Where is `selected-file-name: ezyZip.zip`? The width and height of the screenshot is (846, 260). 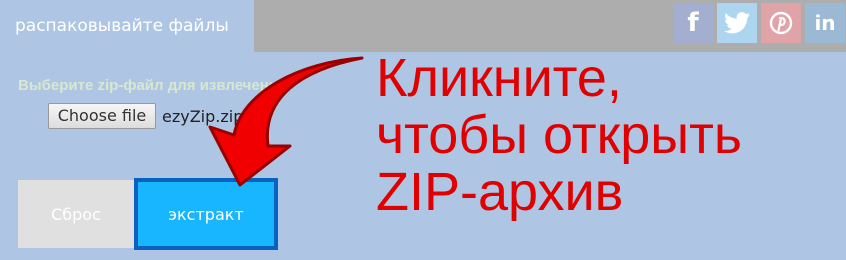 selected-file-name: ezyZip.zip is located at coordinates (203, 116).